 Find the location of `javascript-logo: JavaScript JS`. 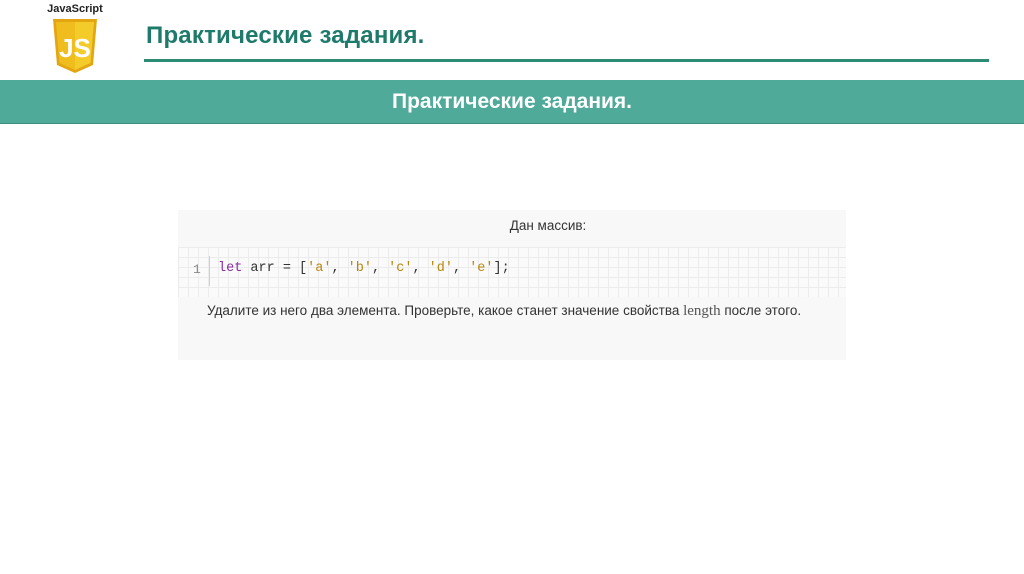

javascript-logo: JavaScript JS is located at coordinates (75, 39).